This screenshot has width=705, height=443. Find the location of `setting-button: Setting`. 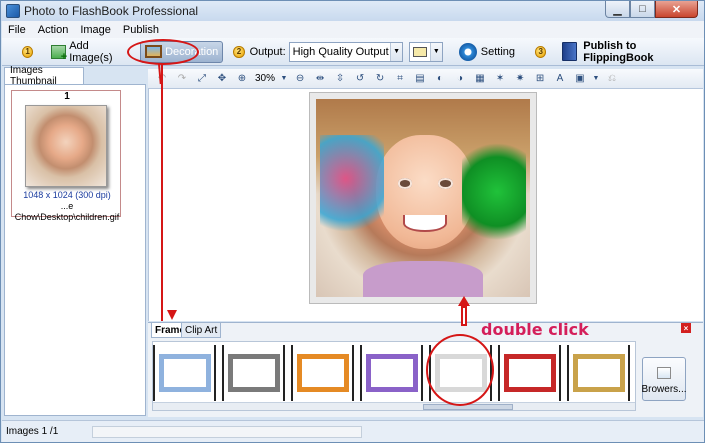

setting-button: Setting is located at coordinates (487, 52).